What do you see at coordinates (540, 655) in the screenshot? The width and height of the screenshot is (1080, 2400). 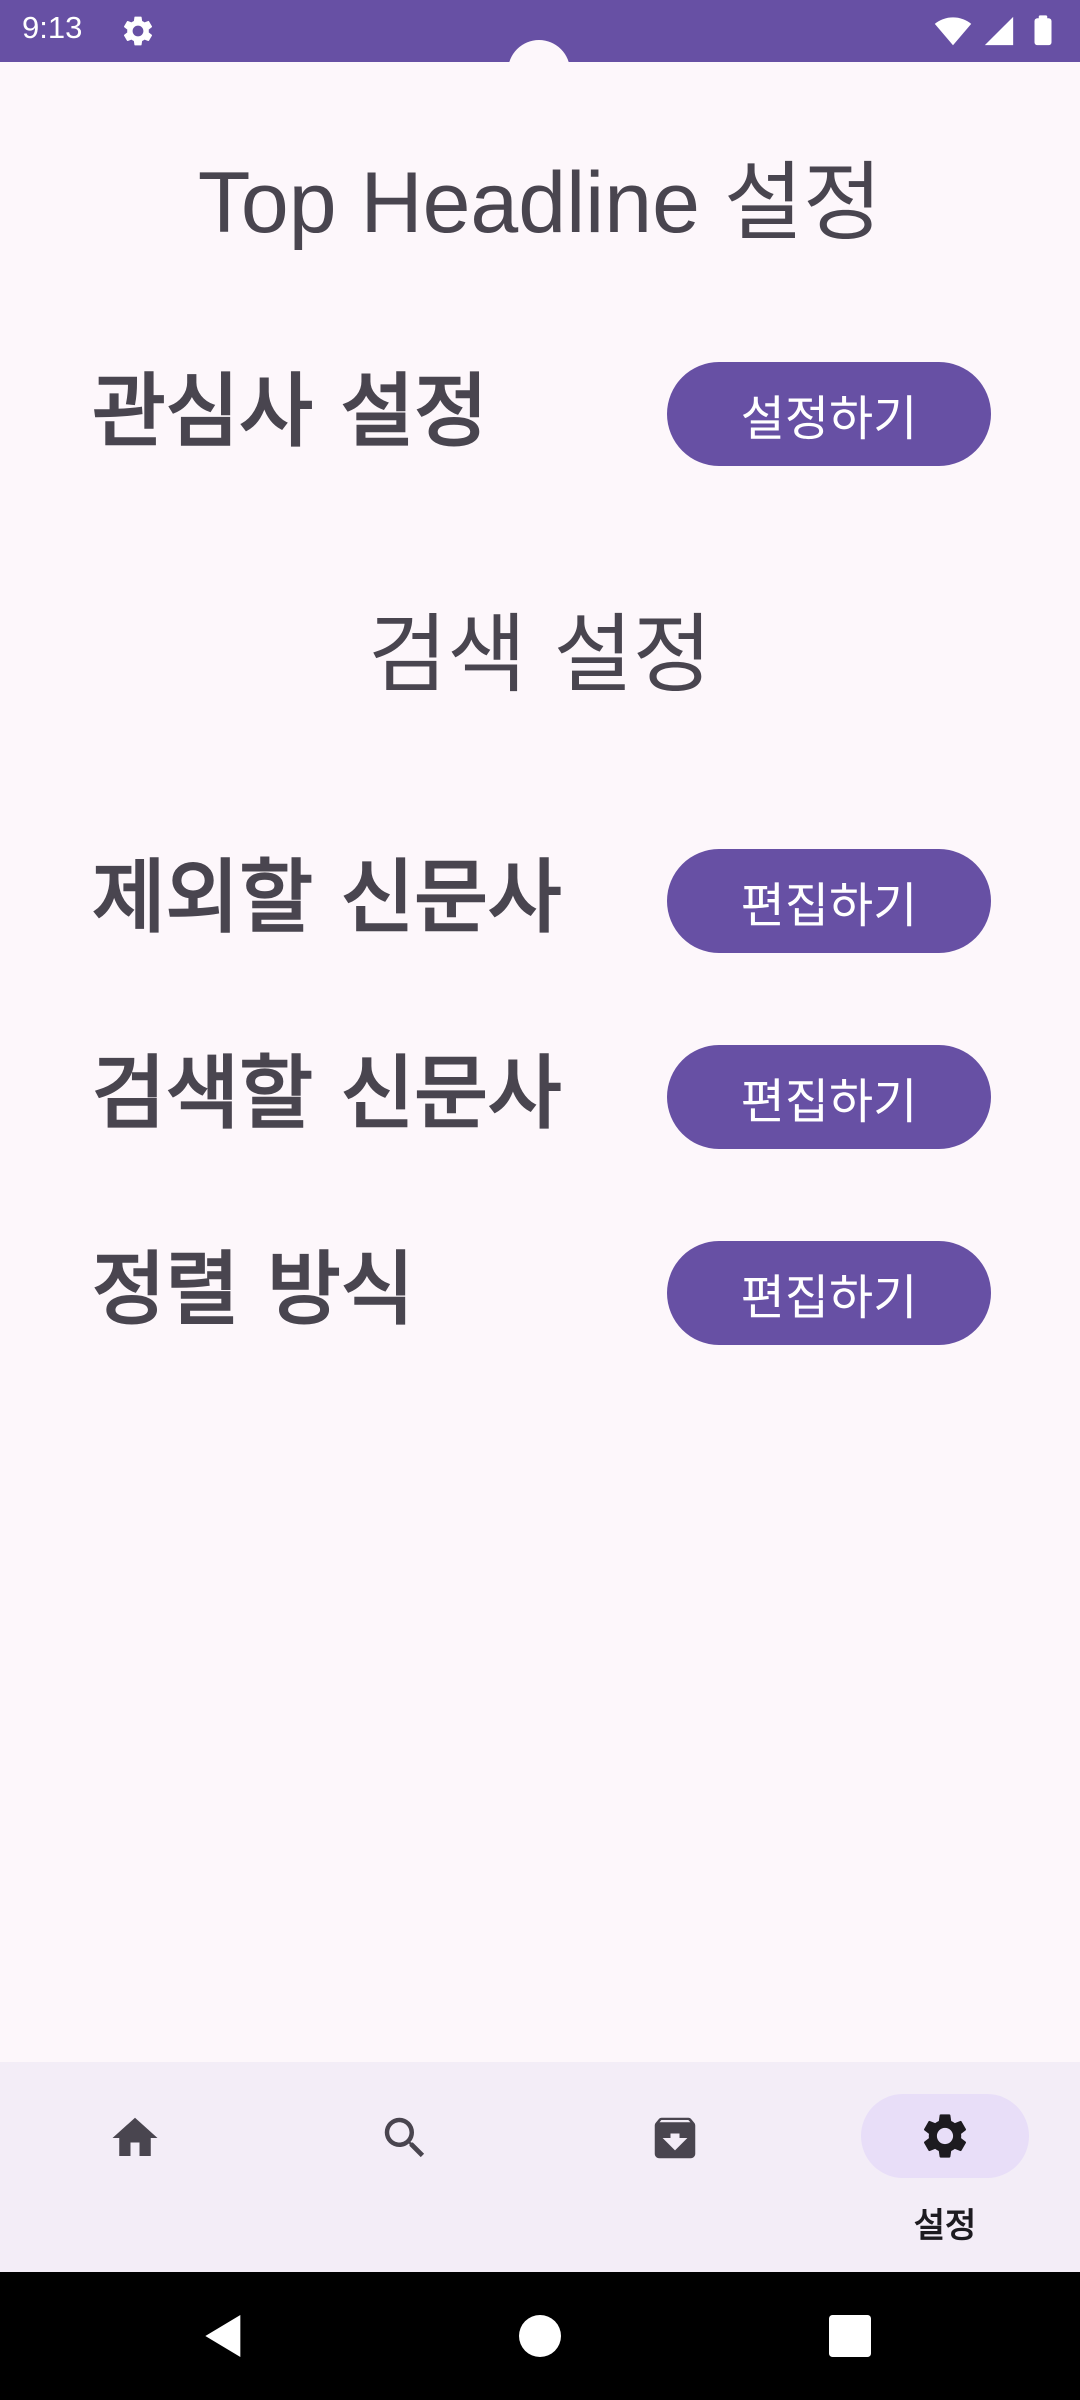 I see `search-settings-heading: 검색 설정` at bounding box center [540, 655].